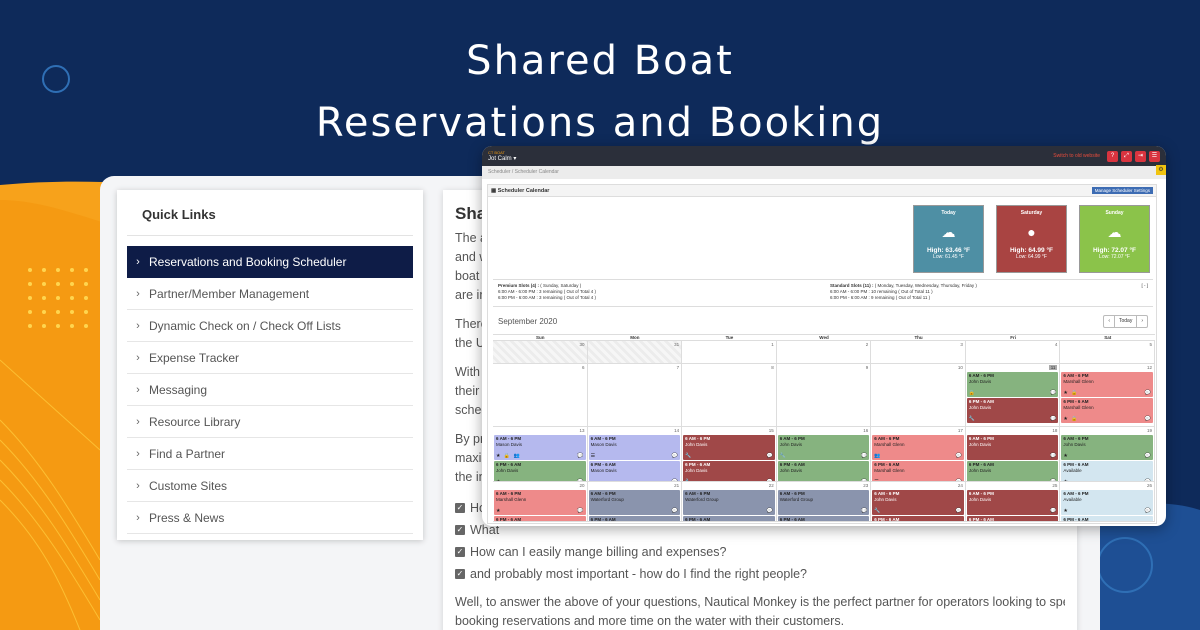  Describe the element at coordinates (270, 422) in the screenshot. I see `quick-link-item: › Resource Library` at that location.